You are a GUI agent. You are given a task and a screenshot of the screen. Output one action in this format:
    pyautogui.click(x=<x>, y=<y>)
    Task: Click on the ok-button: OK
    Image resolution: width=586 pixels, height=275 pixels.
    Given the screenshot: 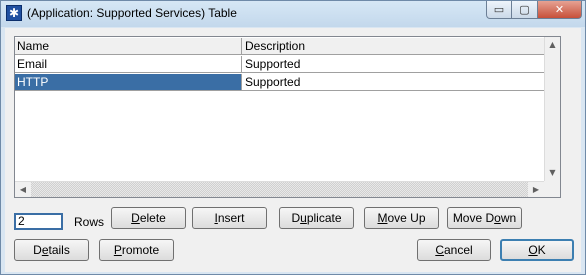 What is the action you would take?
    pyautogui.click(x=537, y=250)
    